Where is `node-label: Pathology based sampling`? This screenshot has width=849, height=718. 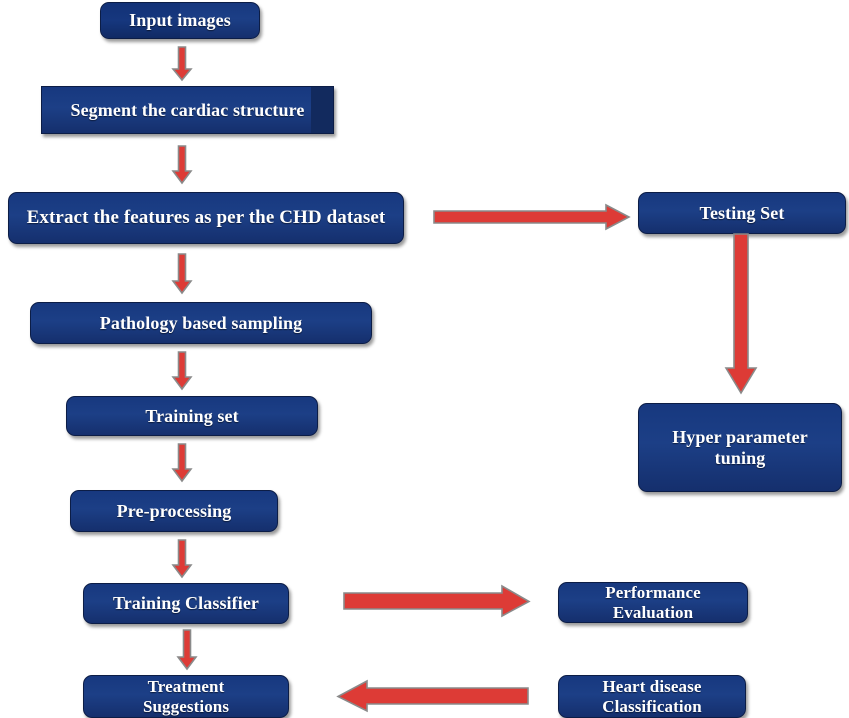
node-label: Pathology based sampling is located at coordinates (201, 322).